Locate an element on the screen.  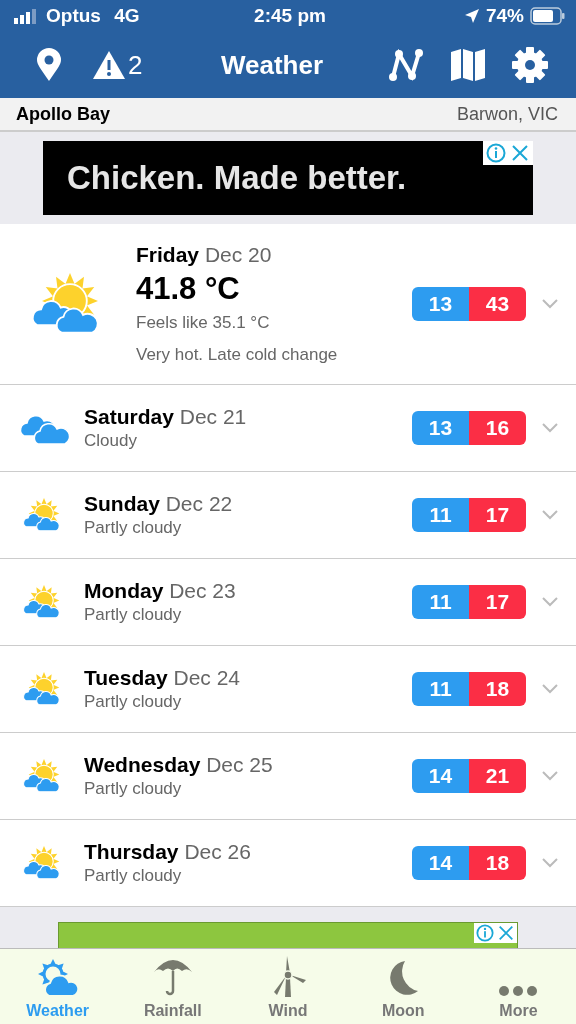
status-time: 2:45 pm is located at coordinates (290, 16).